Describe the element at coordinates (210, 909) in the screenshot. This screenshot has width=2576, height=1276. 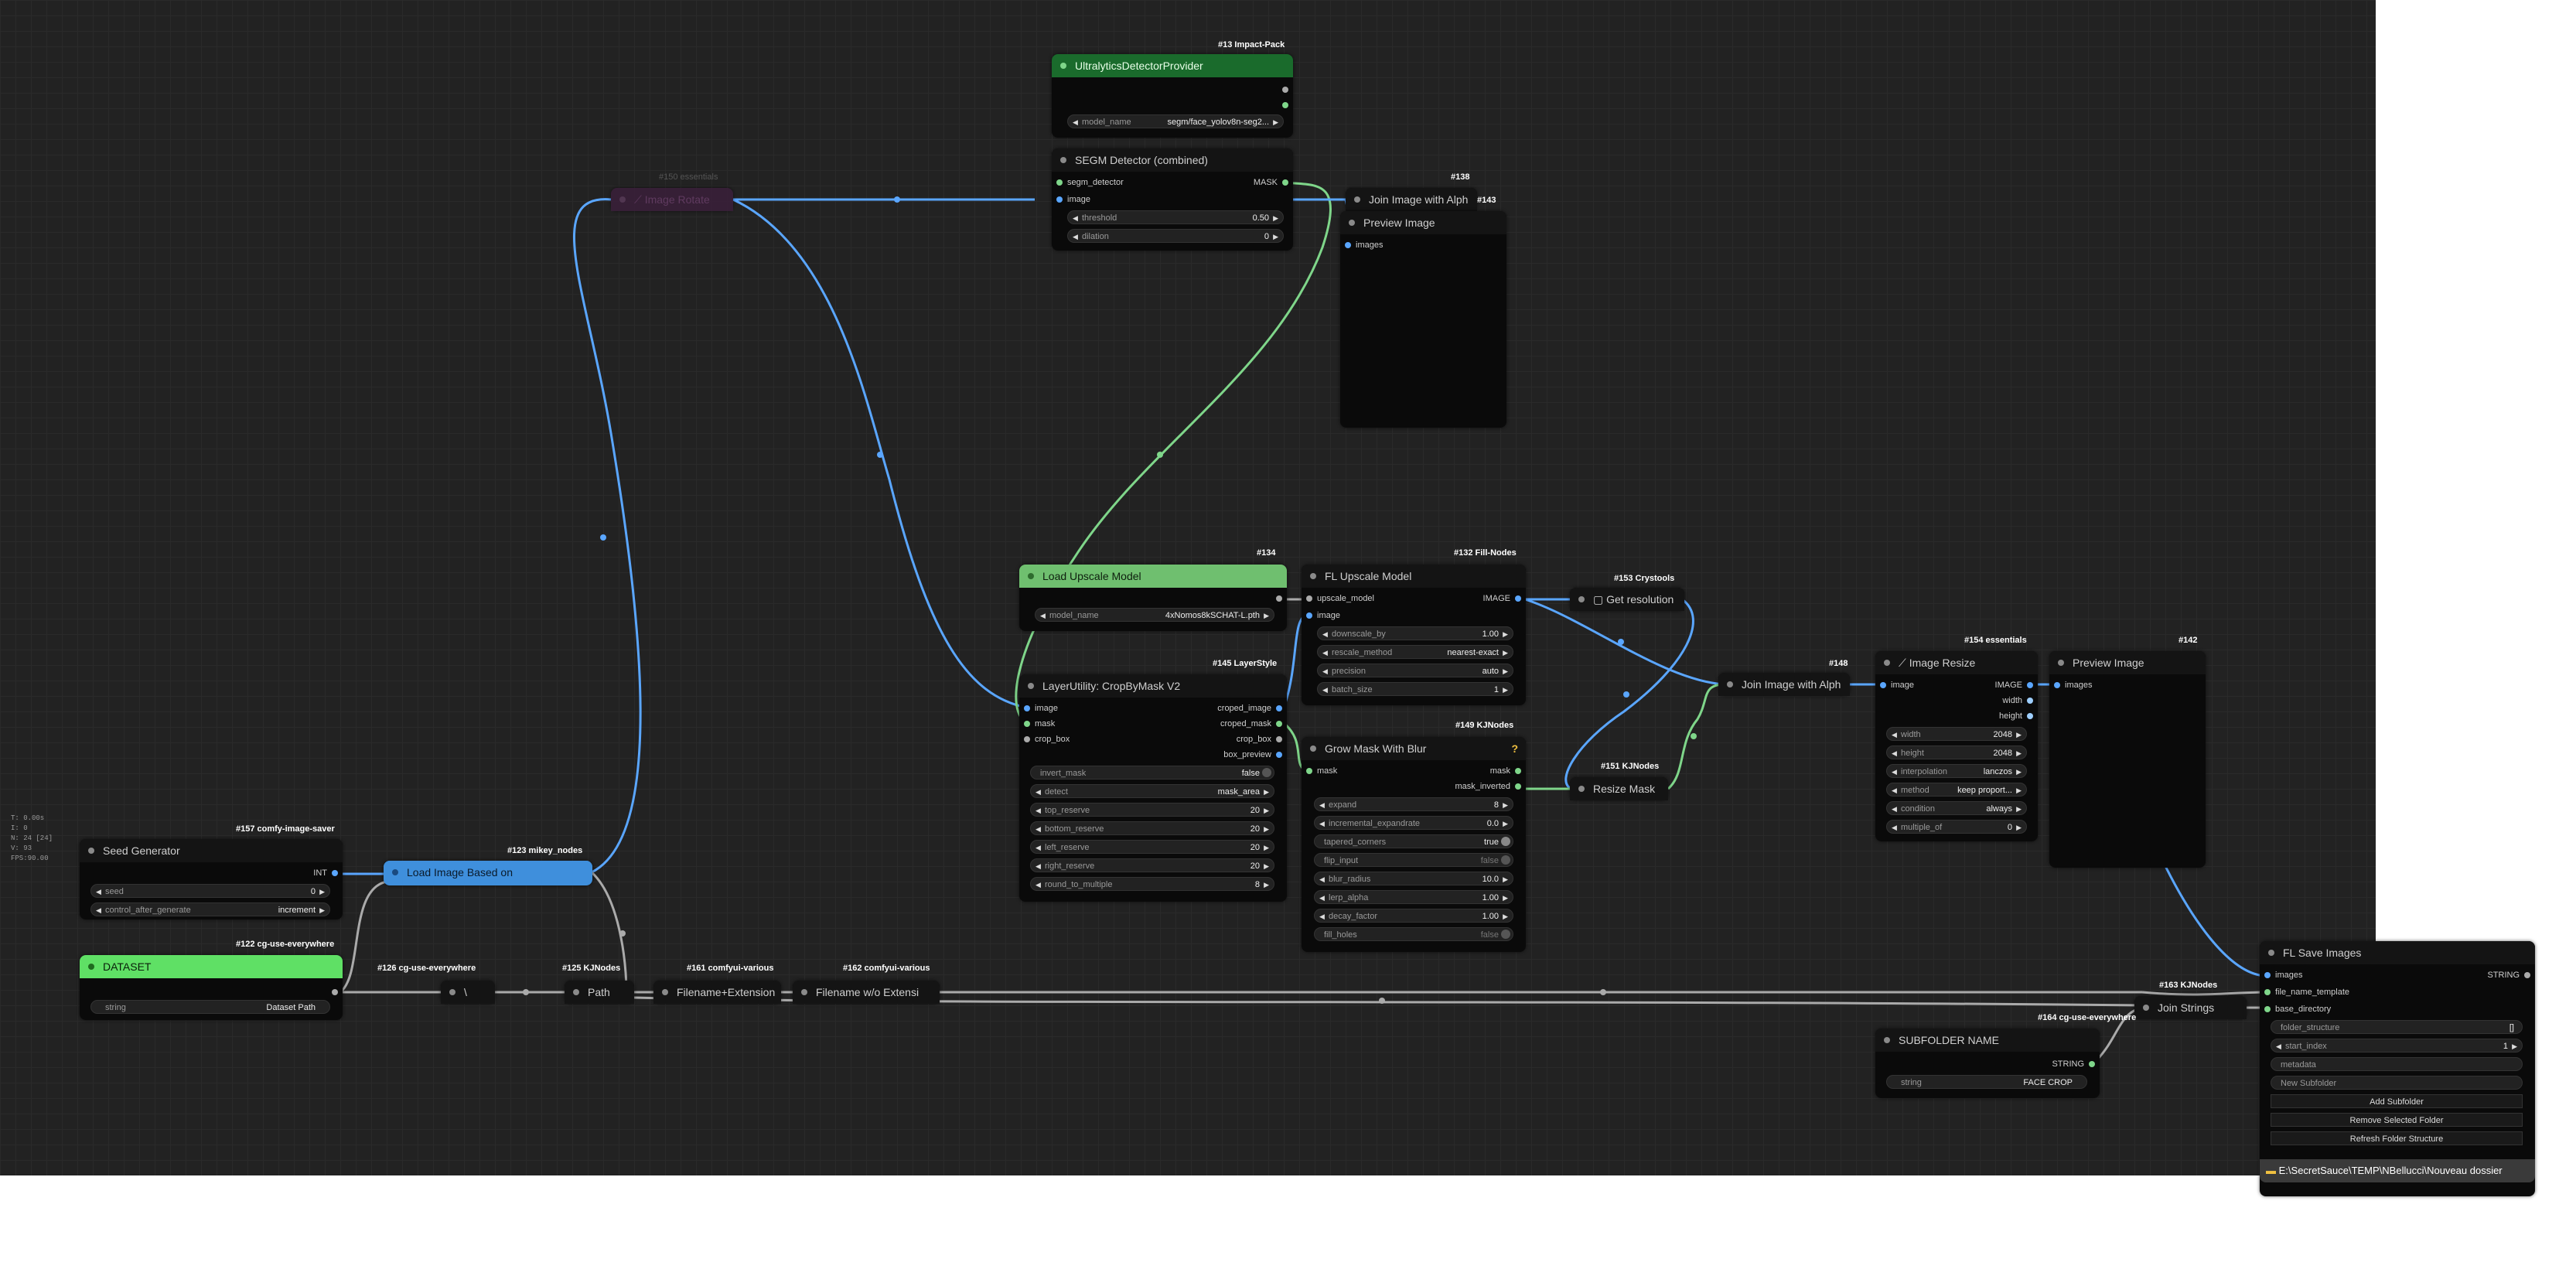
I see `control-after-generate-combo: ◀ control_after_generate increment ▶` at that location.